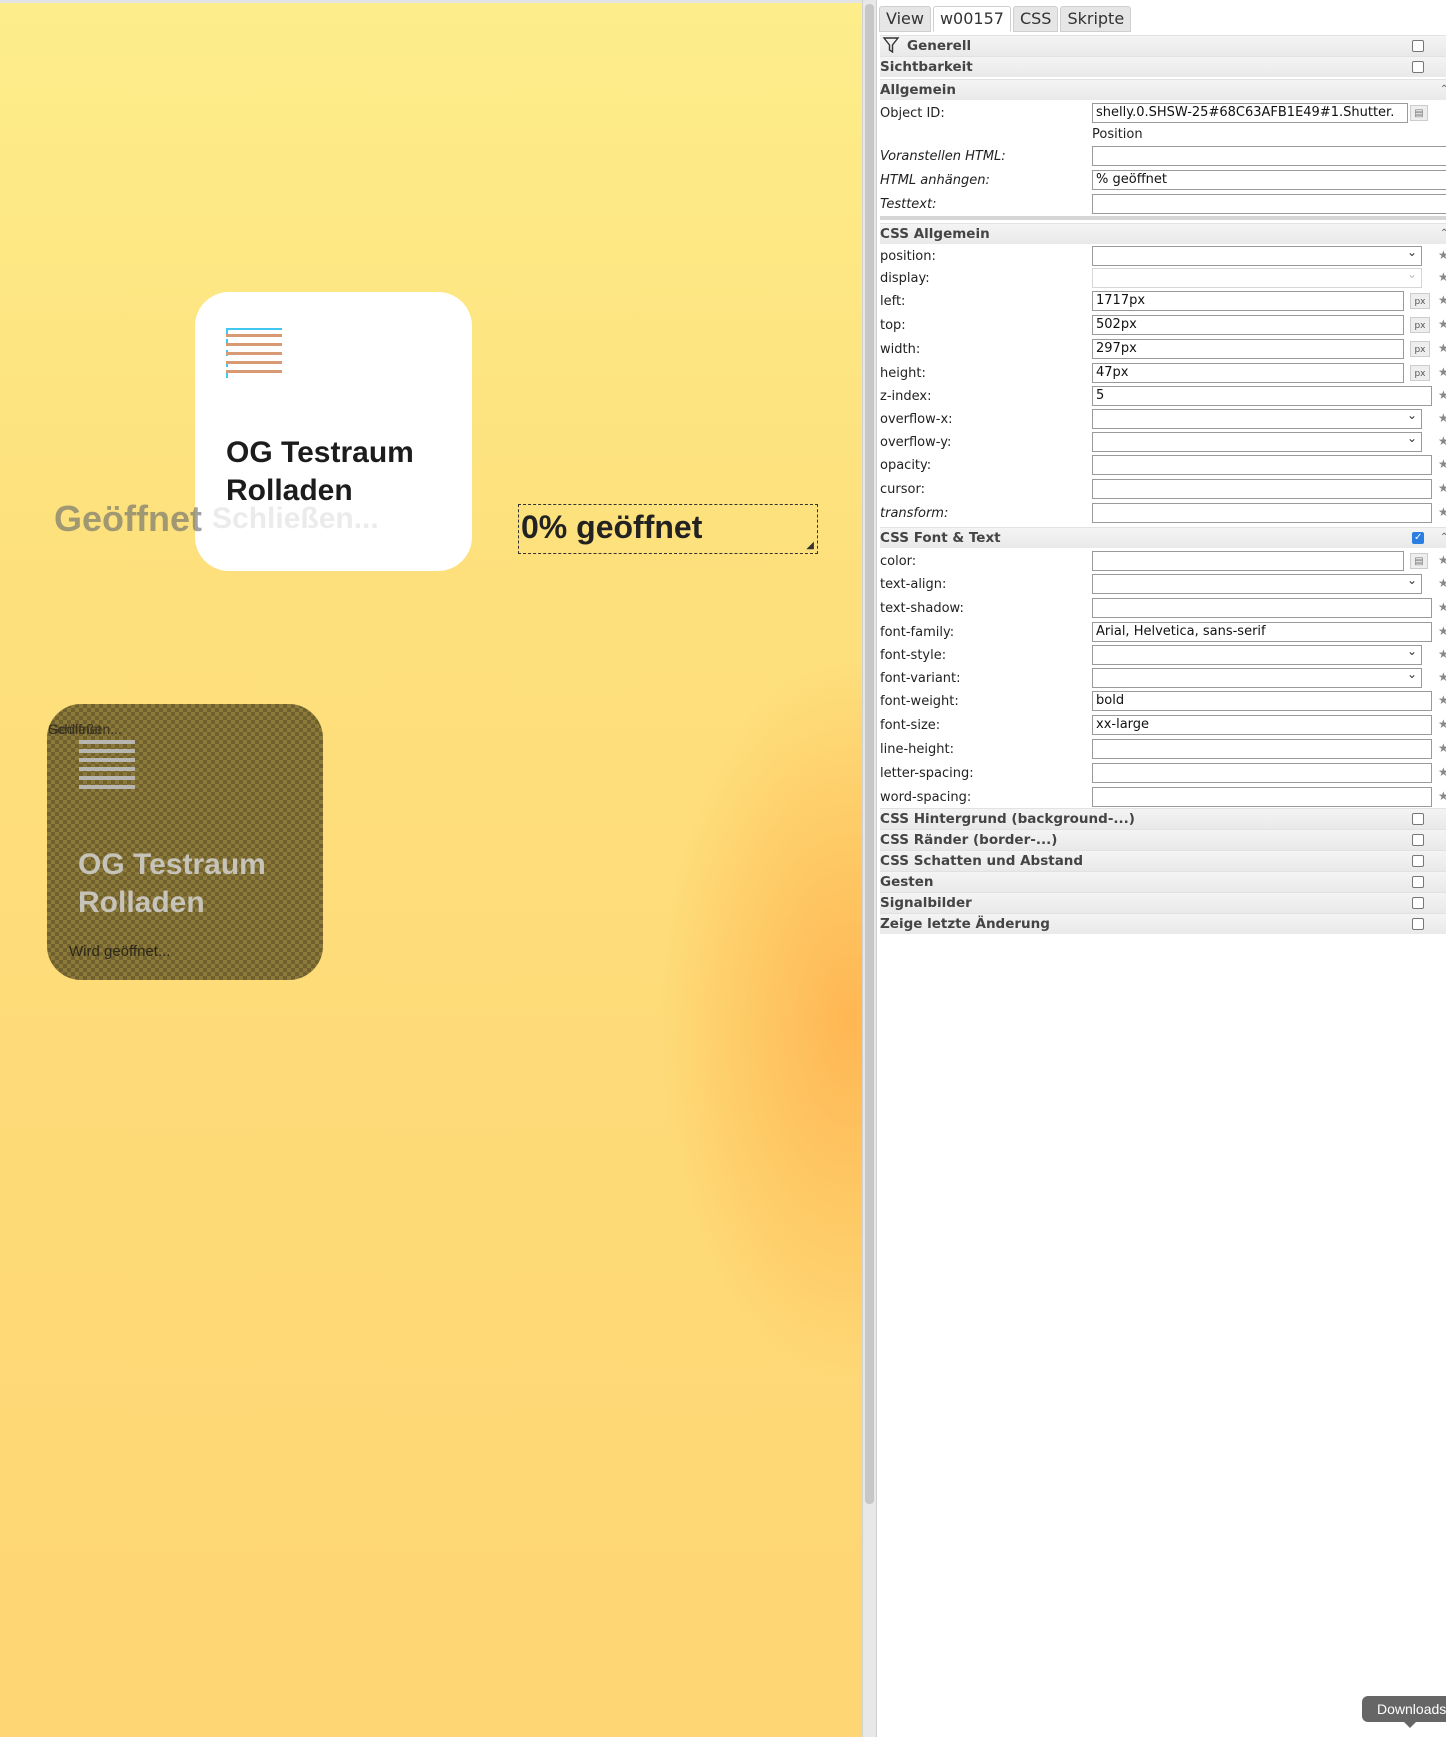  What do you see at coordinates (1257, 655) in the screenshot?
I see `font-style-input` at bounding box center [1257, 655].